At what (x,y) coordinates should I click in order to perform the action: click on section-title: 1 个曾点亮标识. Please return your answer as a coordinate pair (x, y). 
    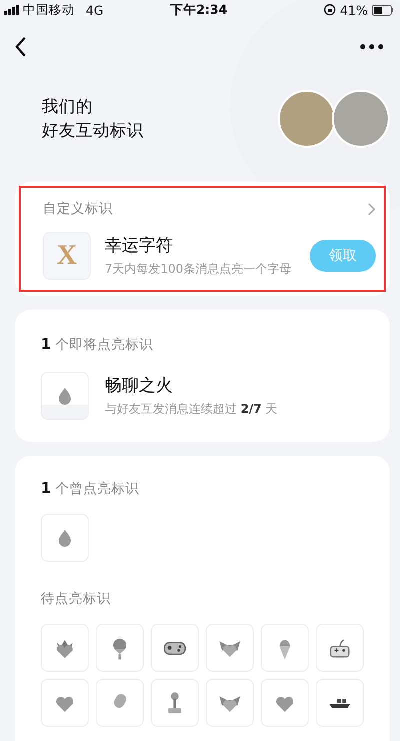
    Looking at the image, I should click on (90, 489).